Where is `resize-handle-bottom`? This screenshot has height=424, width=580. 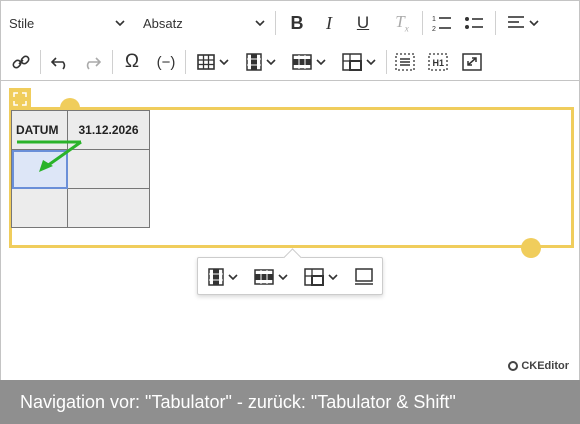 resize-handle-bottom is located at coordinates (531, 248).